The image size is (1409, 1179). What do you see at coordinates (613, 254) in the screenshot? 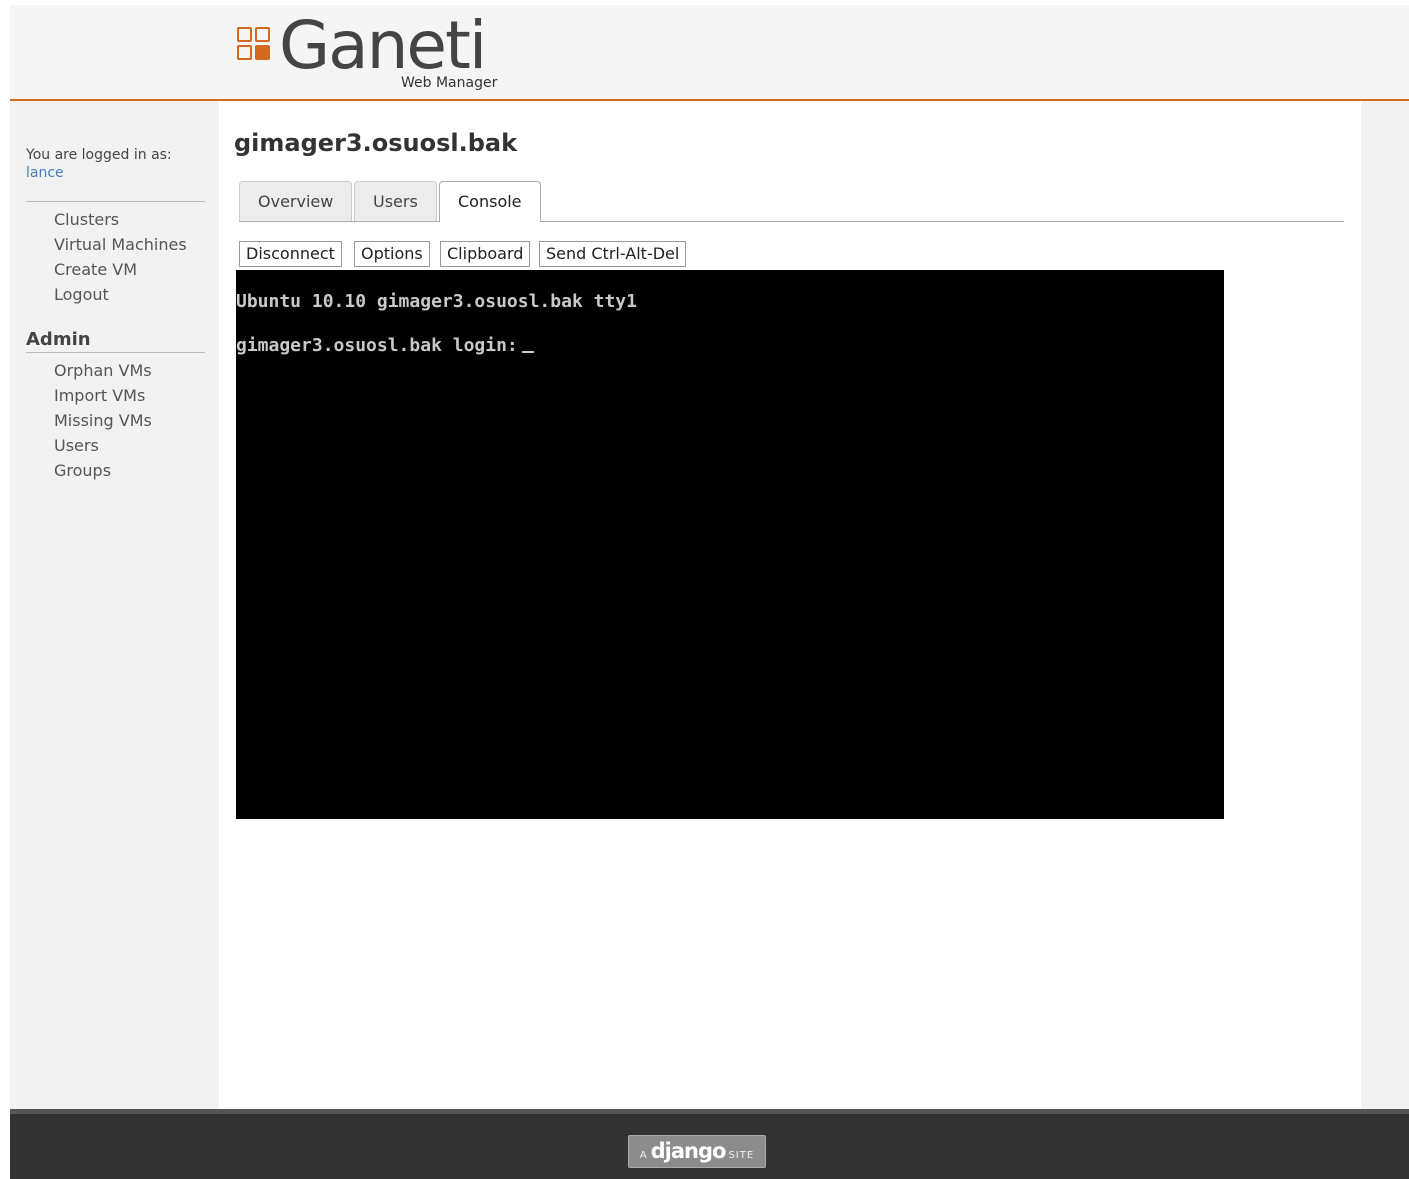
I see `send-ctrl-alt-del-button: Send Ctrl-Alt-Del` at bounding box center [613, 254].